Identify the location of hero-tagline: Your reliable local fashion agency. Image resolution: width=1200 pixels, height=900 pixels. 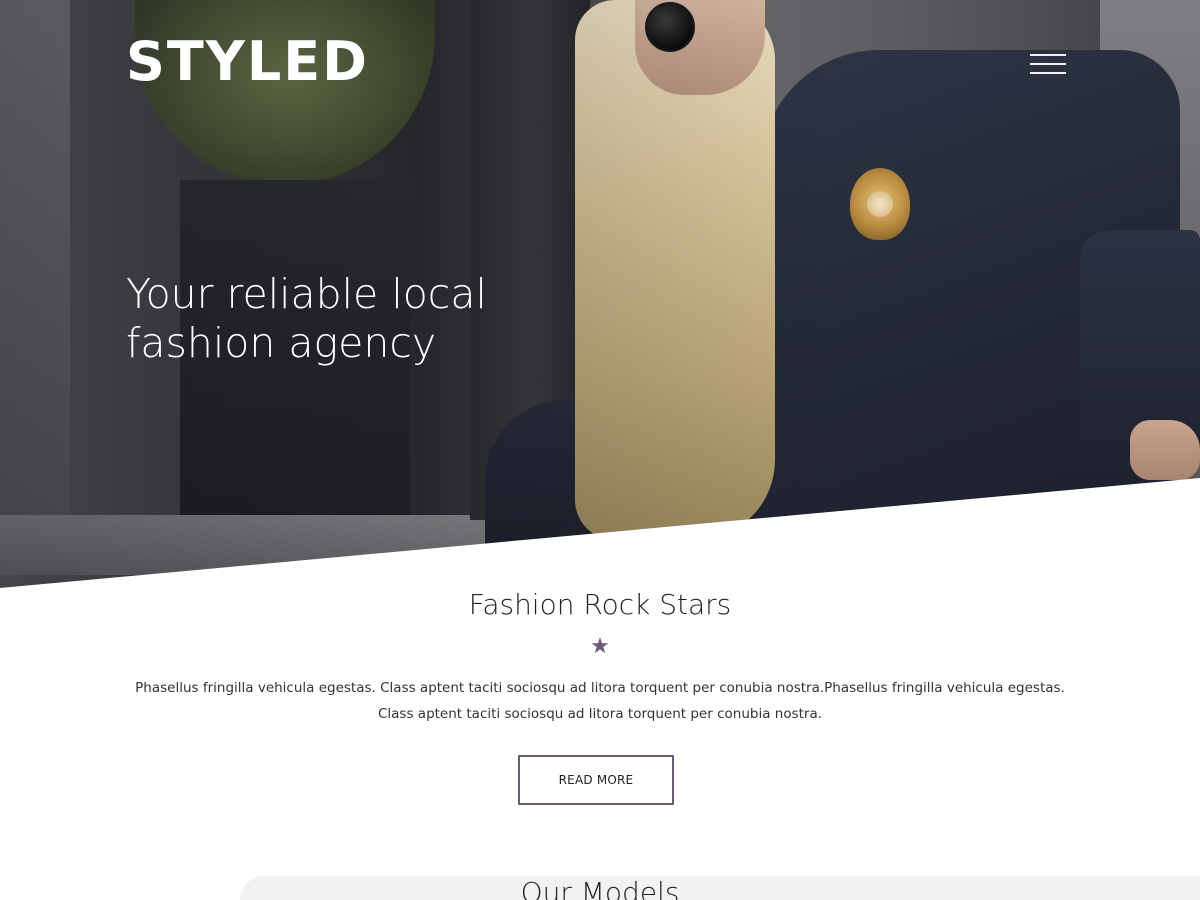
(336, 319).